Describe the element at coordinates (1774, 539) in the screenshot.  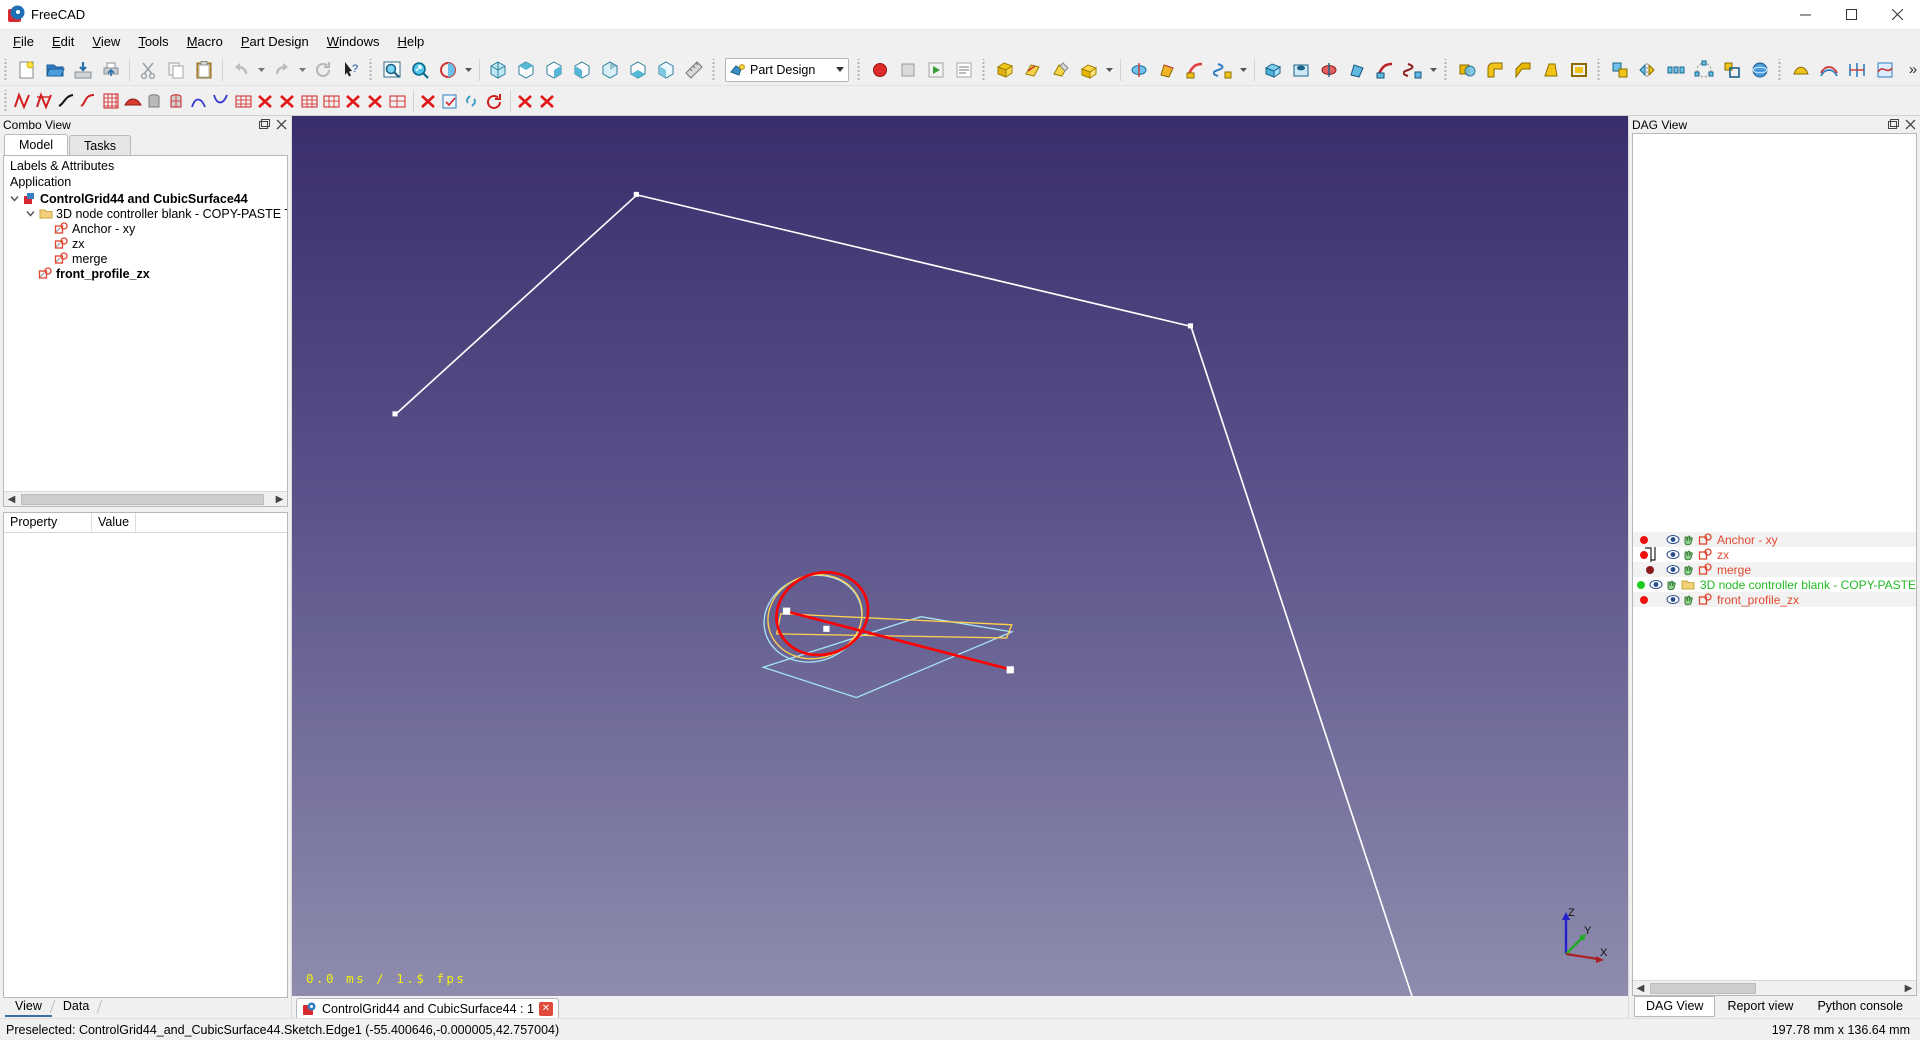
I see `dag-row-anchor-xy: Anchor - xy` at that location.